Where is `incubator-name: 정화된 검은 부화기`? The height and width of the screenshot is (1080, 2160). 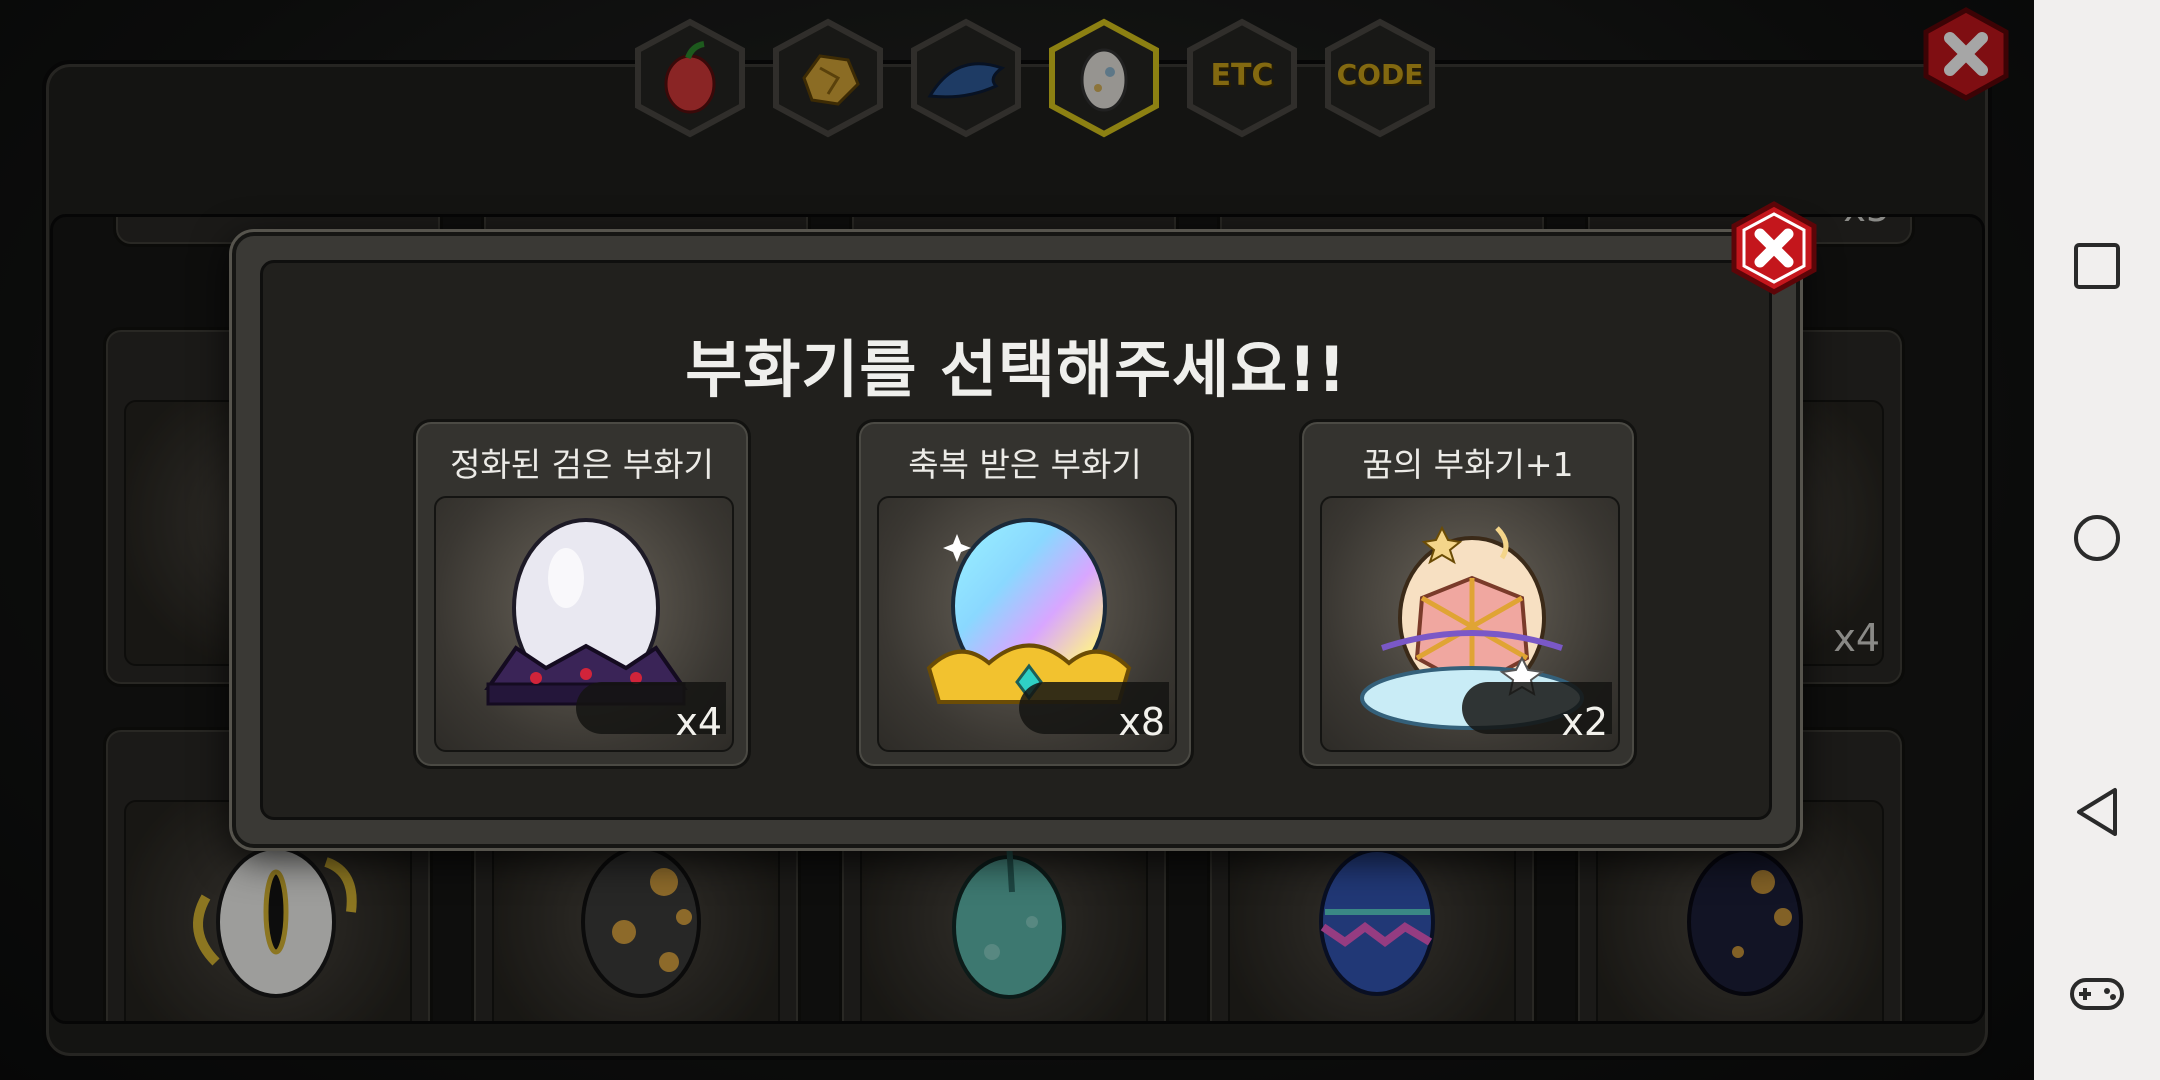 incubator-name: 정화된 검은 부화기 is located at coordinates (582, 464).